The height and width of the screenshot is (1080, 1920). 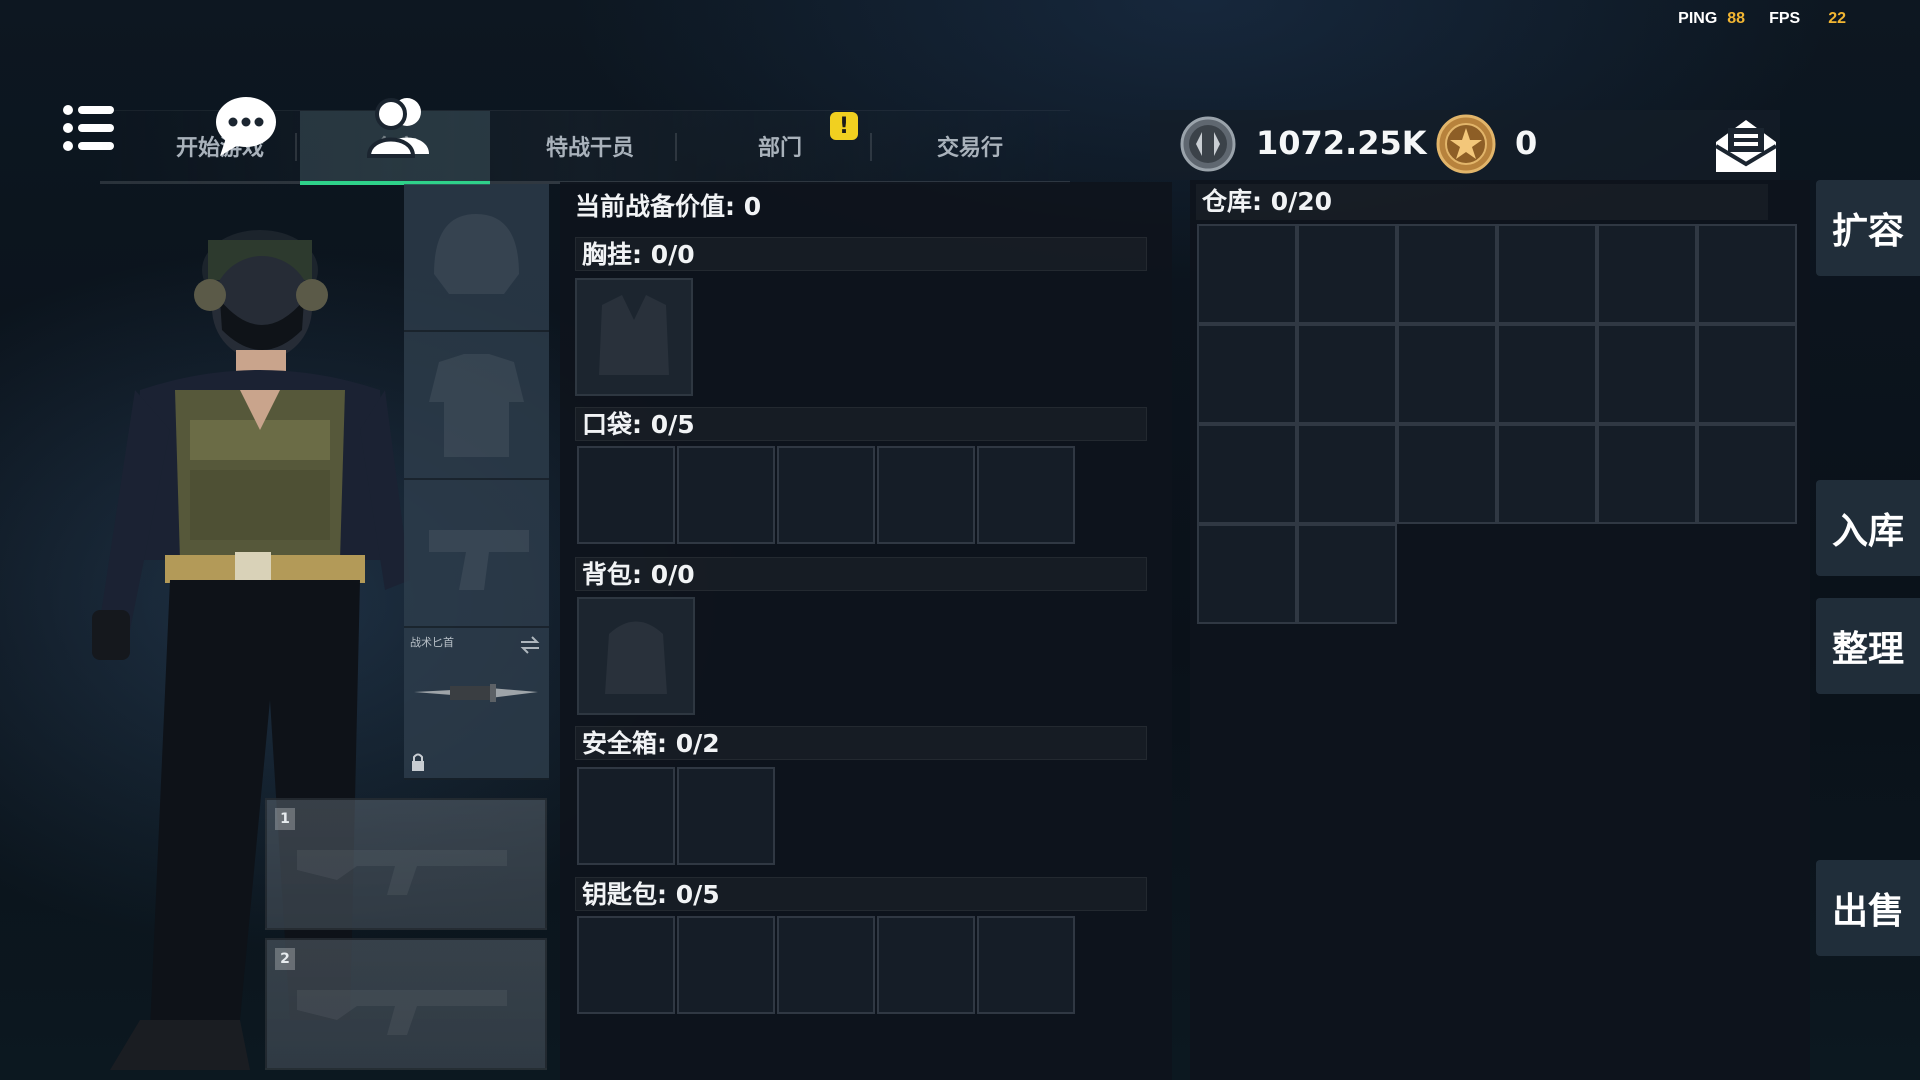 What do you see at coordinates (1868, 646) in the screenshot?
I see `sort-button: 整理` at bounding box center [1868, 646].